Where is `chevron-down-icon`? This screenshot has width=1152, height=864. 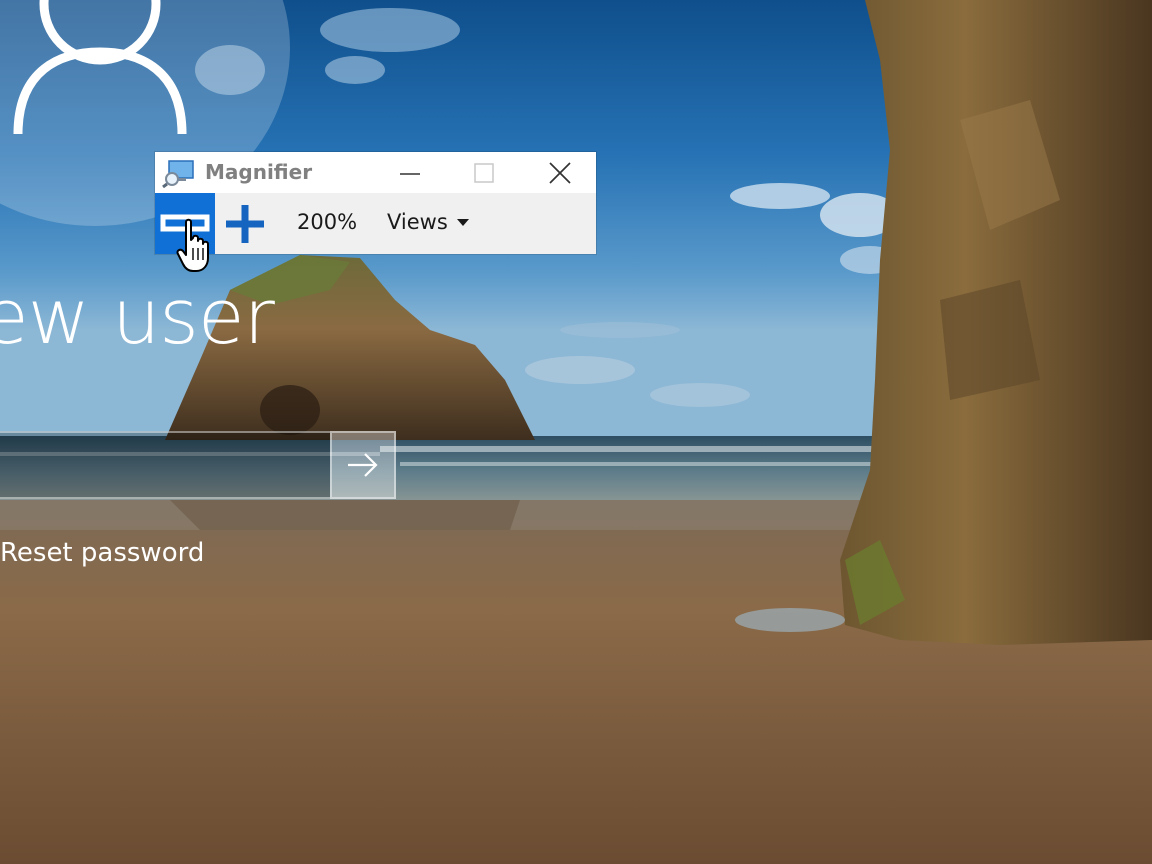
chevron-down-icon is located at coordinates (462, 222).